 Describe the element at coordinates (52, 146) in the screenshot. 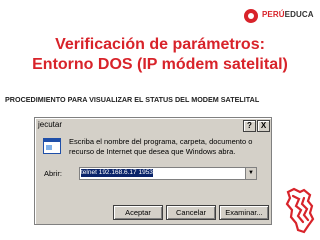

I see `run-program-icon` at that location.